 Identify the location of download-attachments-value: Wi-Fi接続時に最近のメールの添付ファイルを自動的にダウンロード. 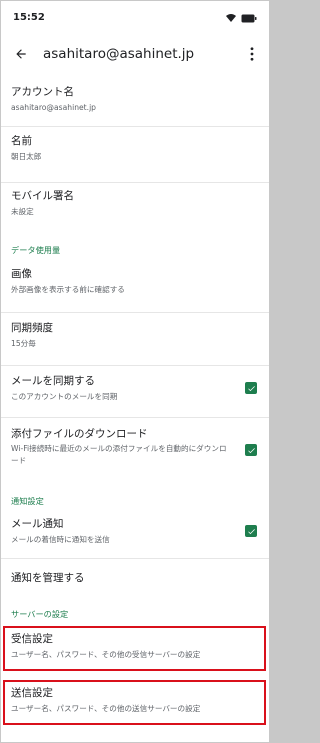
(119, 454).